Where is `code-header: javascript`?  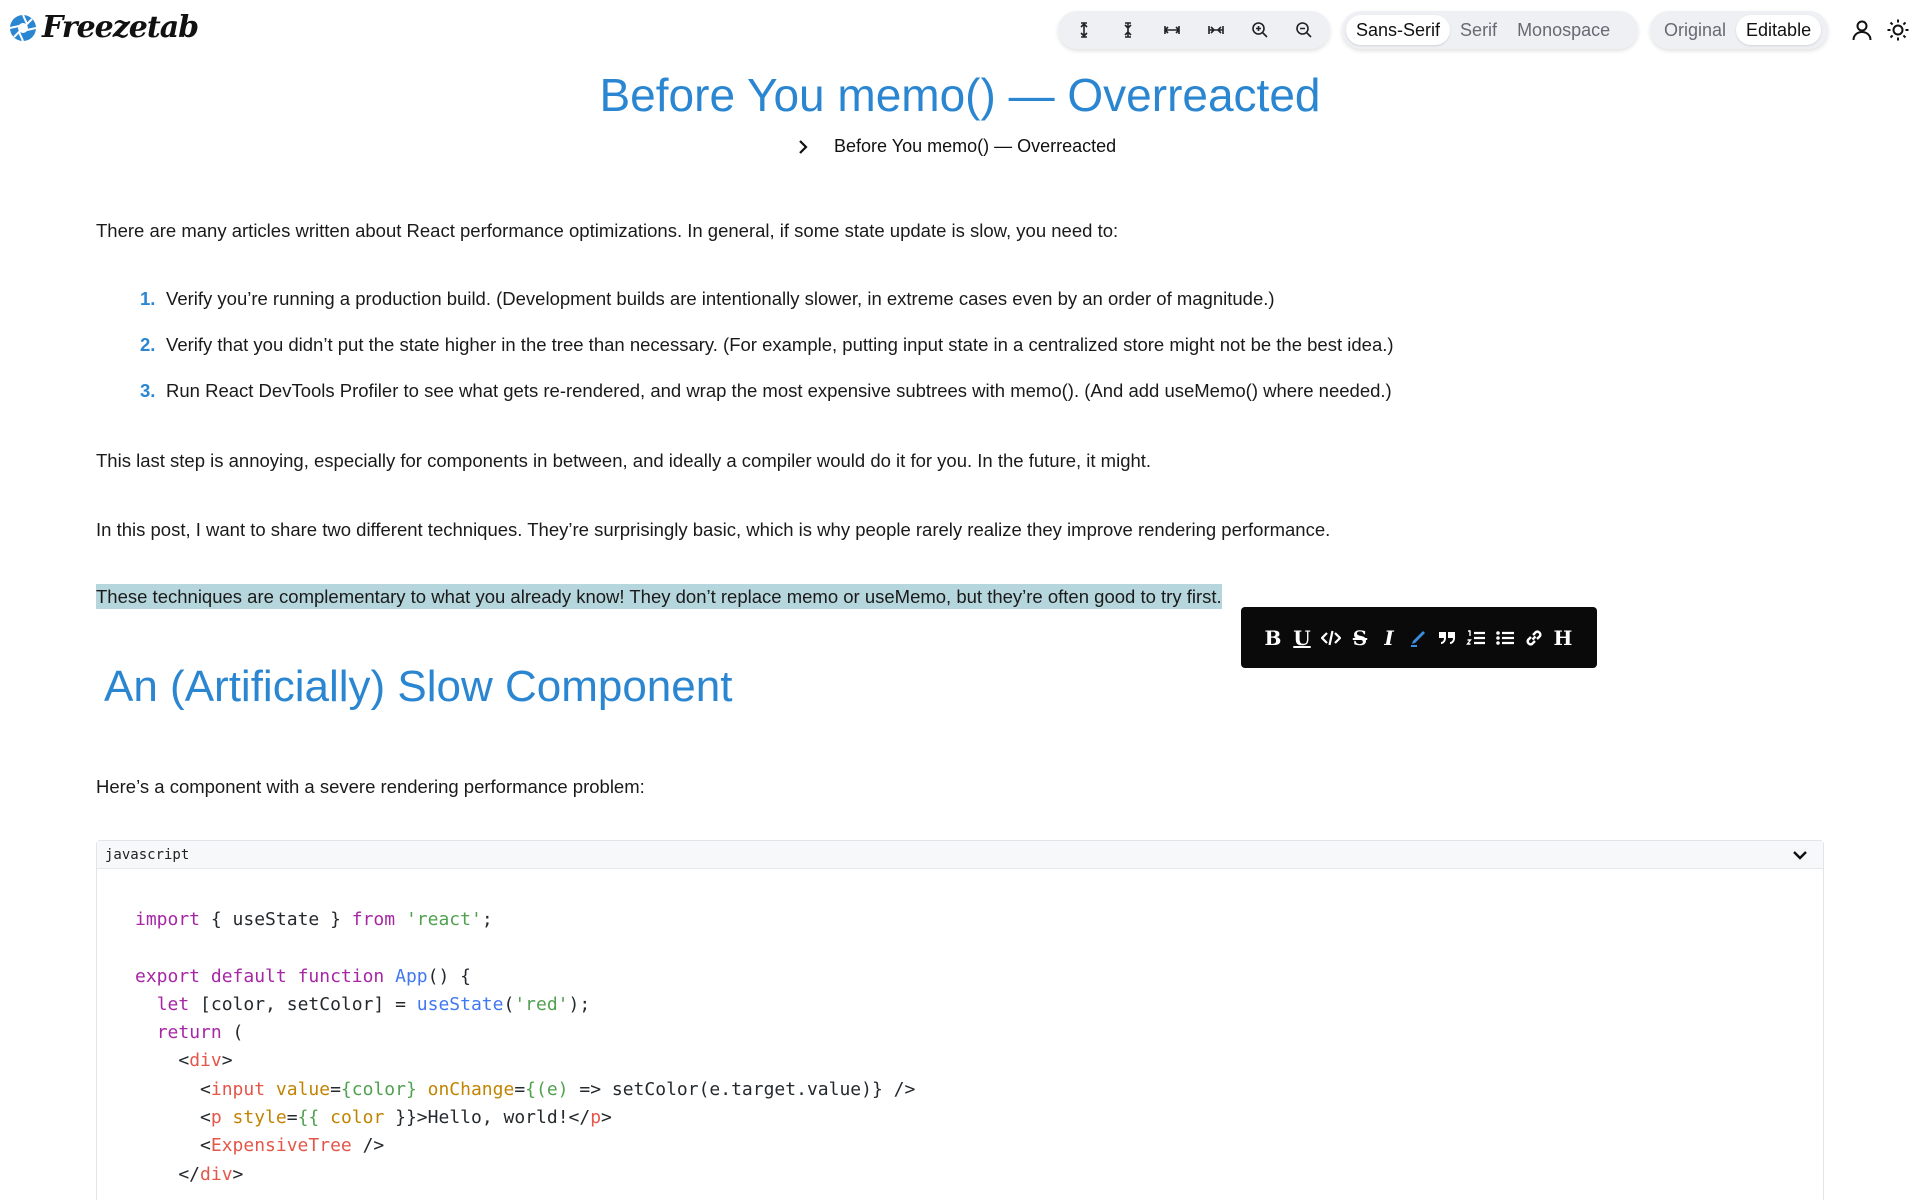 code-header: javascript is located at coordinates (960, 855).